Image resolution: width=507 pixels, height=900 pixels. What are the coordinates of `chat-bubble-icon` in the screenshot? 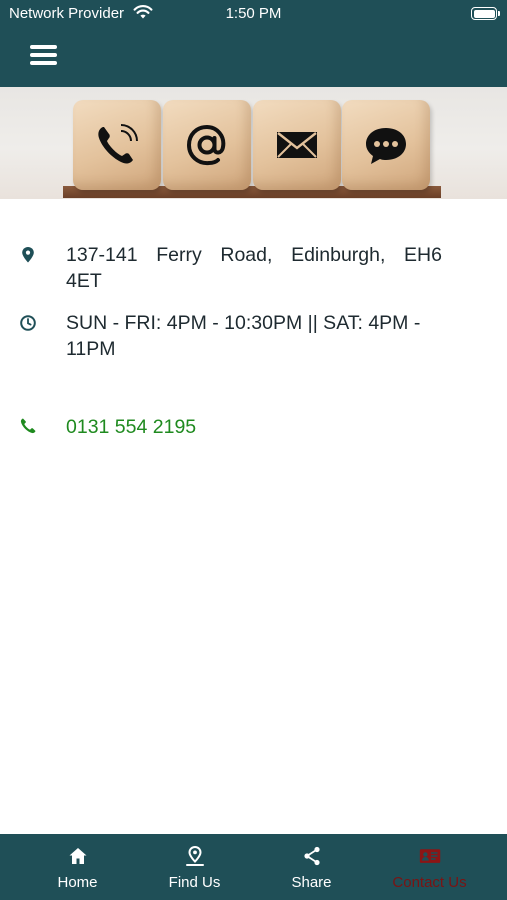 It's located at (386, 146).